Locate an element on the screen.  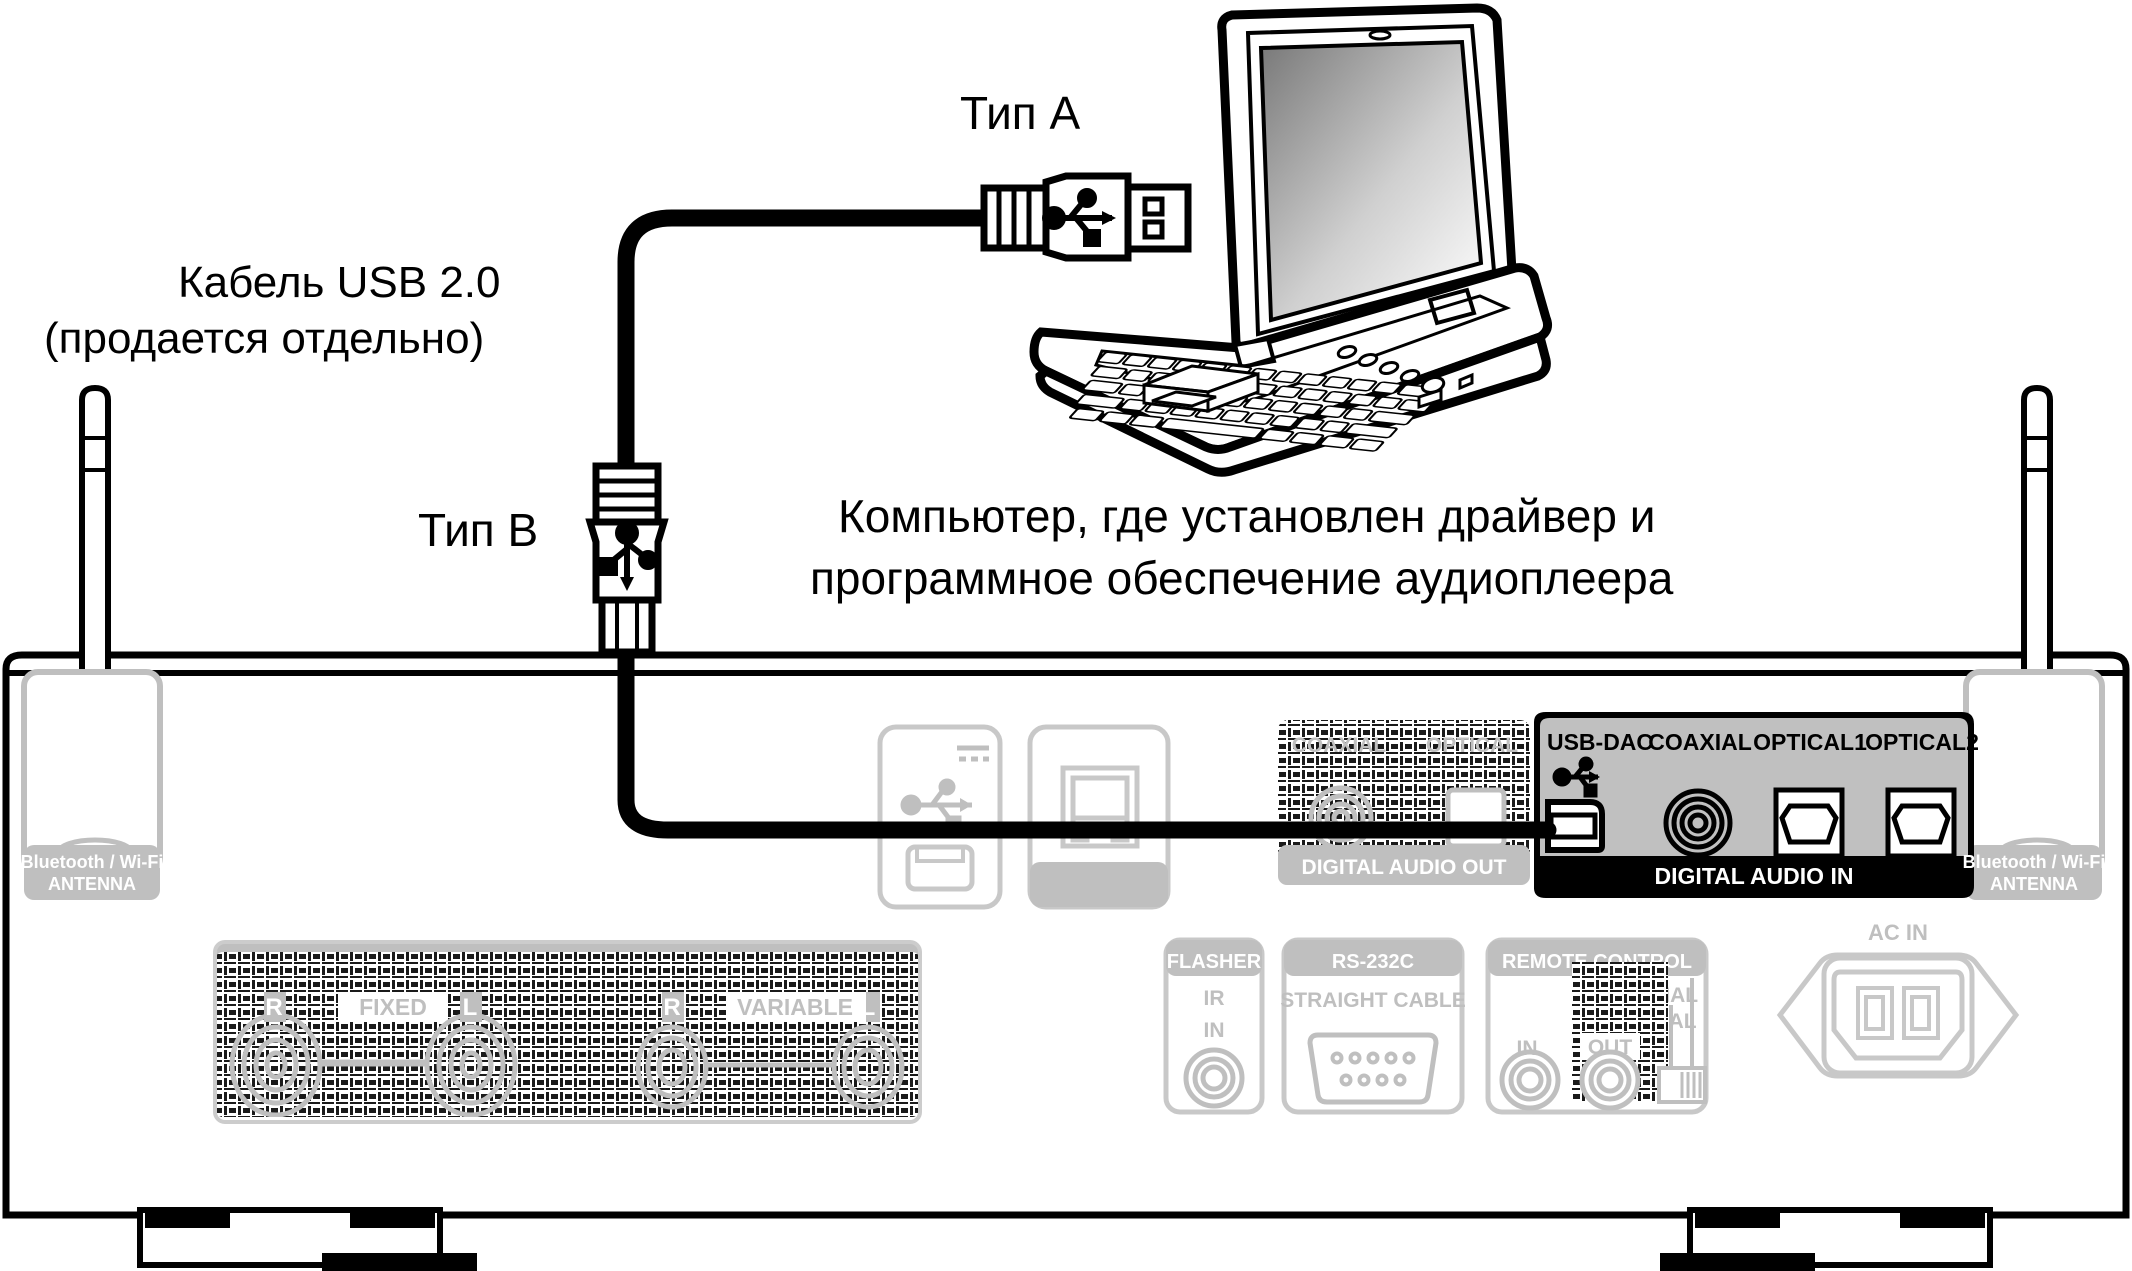
computer-caption-line2: программное обеспечение аудиоплеера is located at coordinates (1242, 578).